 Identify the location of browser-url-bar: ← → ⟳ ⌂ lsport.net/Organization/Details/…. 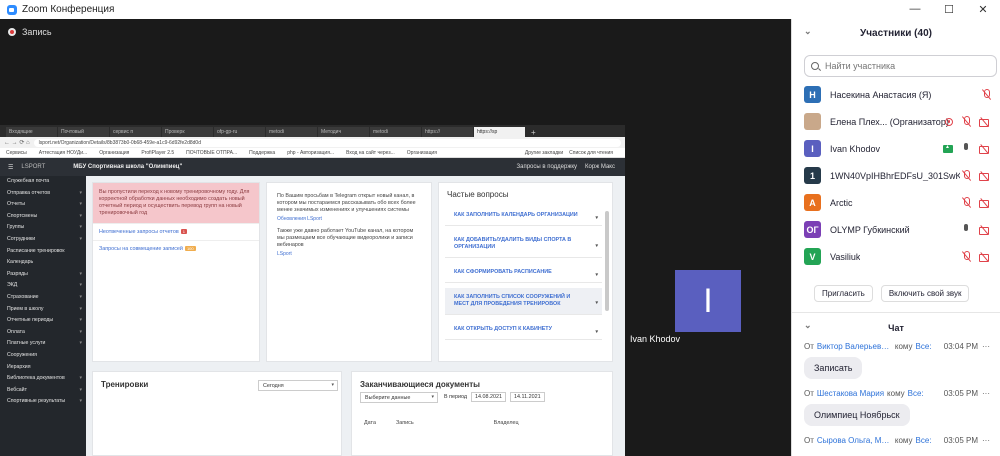
(312, 142).